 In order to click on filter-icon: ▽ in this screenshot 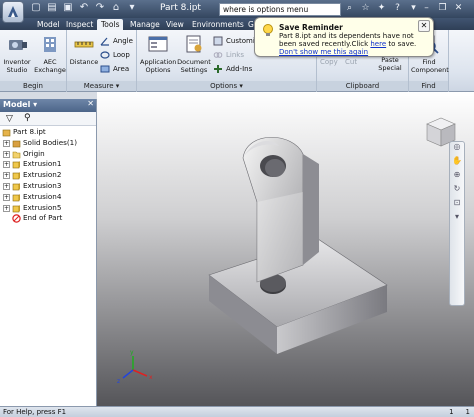, I will do `click(9, 119)`.